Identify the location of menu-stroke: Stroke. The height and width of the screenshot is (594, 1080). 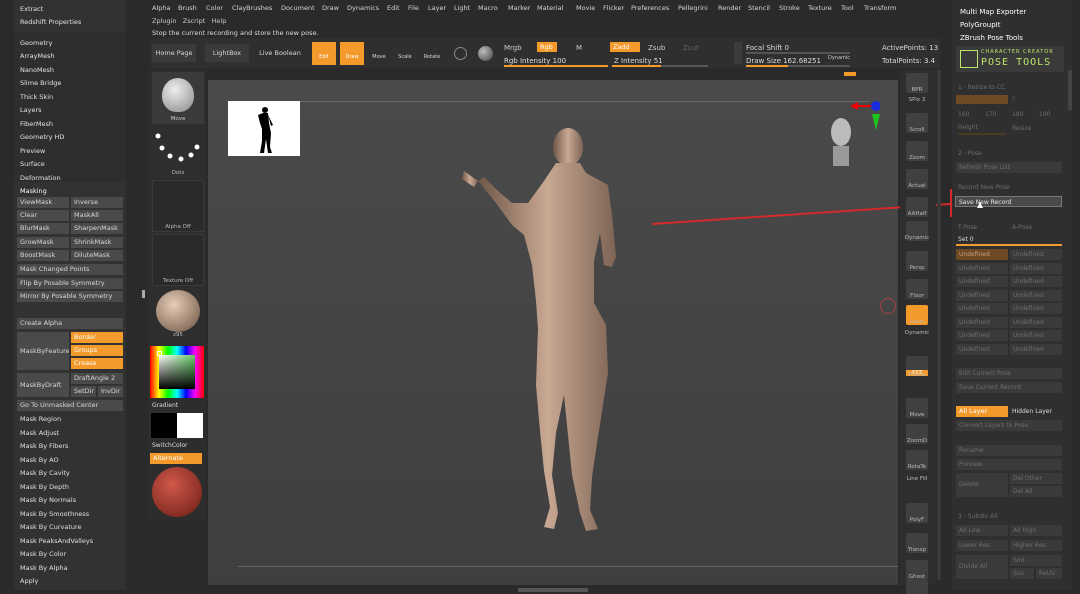
(789, 8).